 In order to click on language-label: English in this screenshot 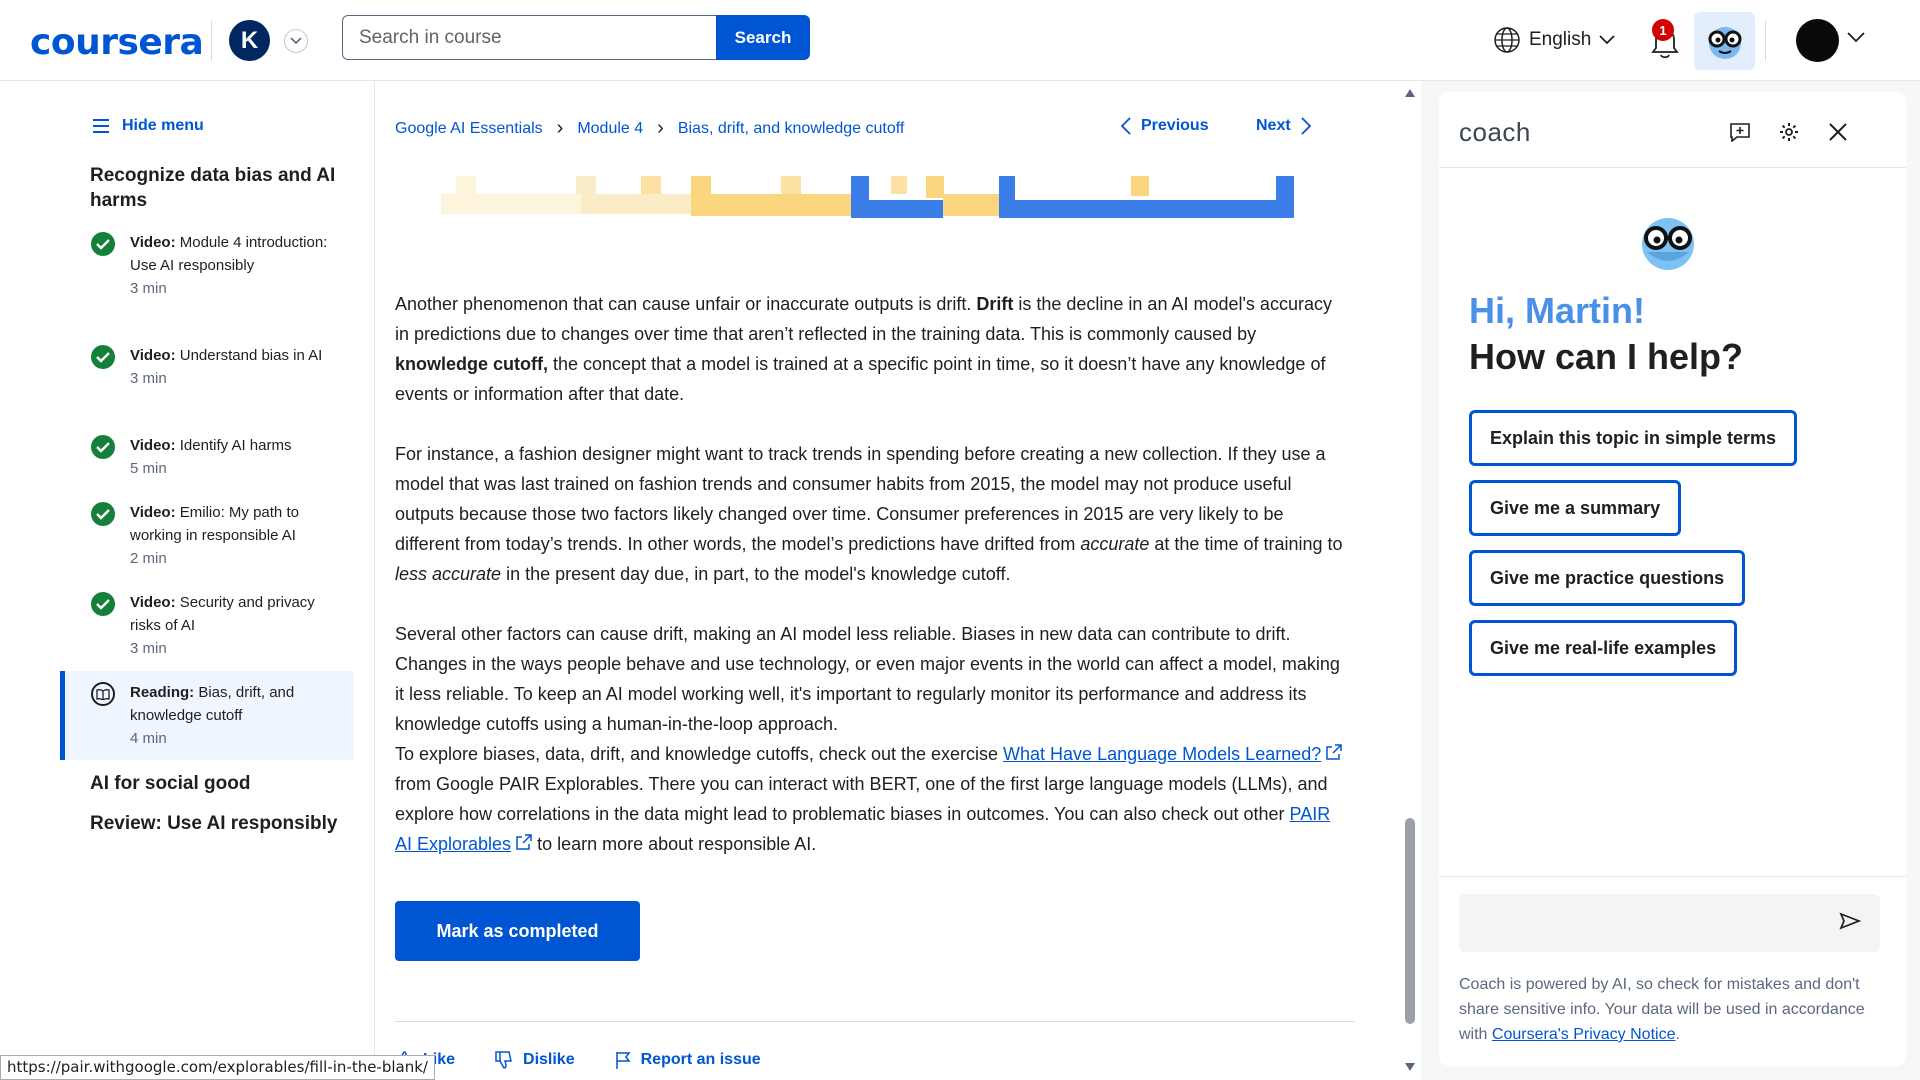, I will do `click(1560, 39)`.